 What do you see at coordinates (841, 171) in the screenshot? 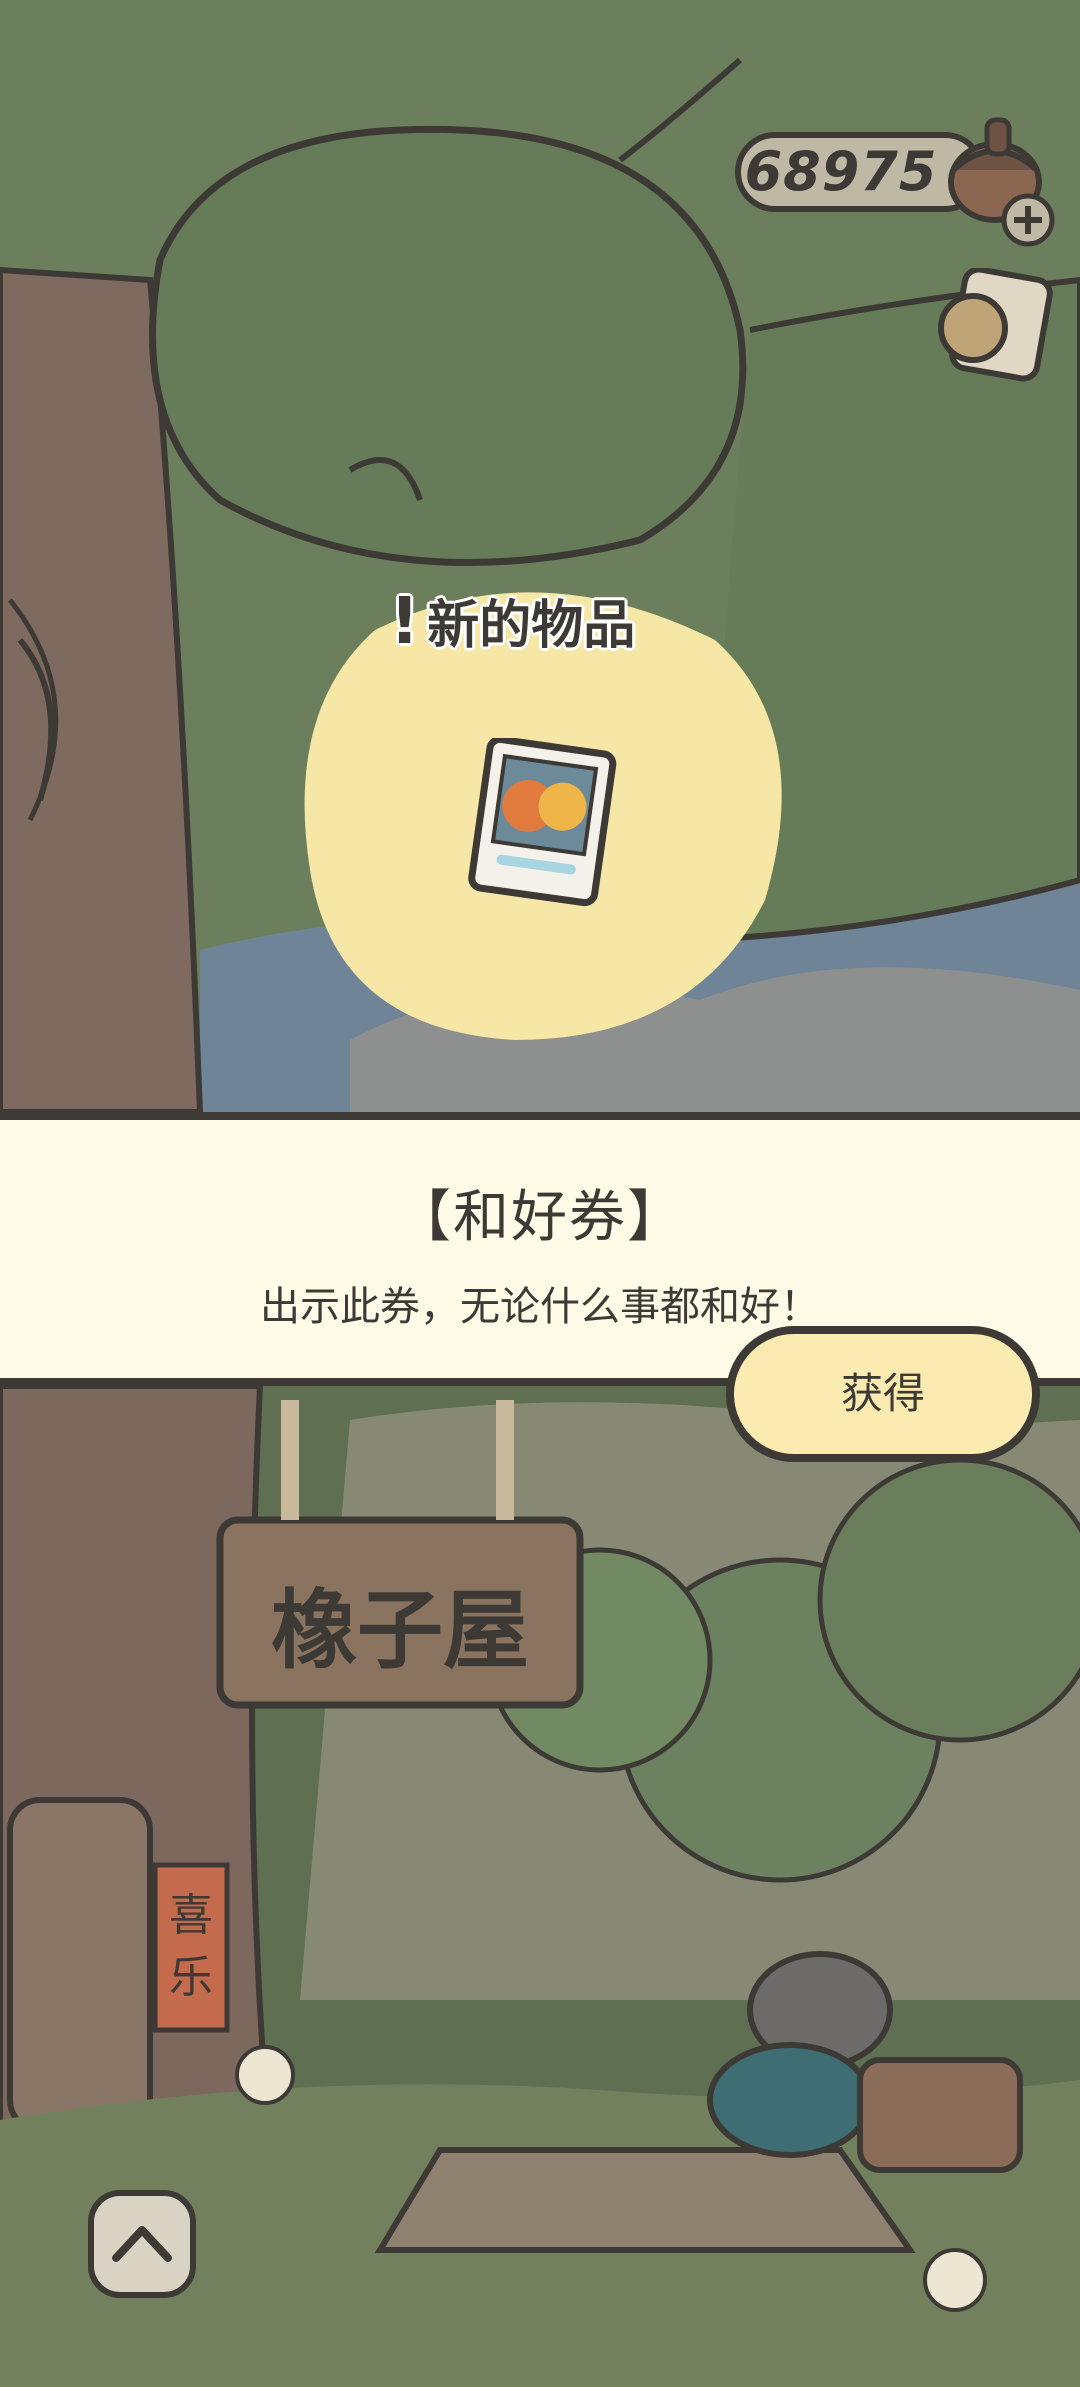
I see `acorn-count: 68975` at bounding box center [841, 171].